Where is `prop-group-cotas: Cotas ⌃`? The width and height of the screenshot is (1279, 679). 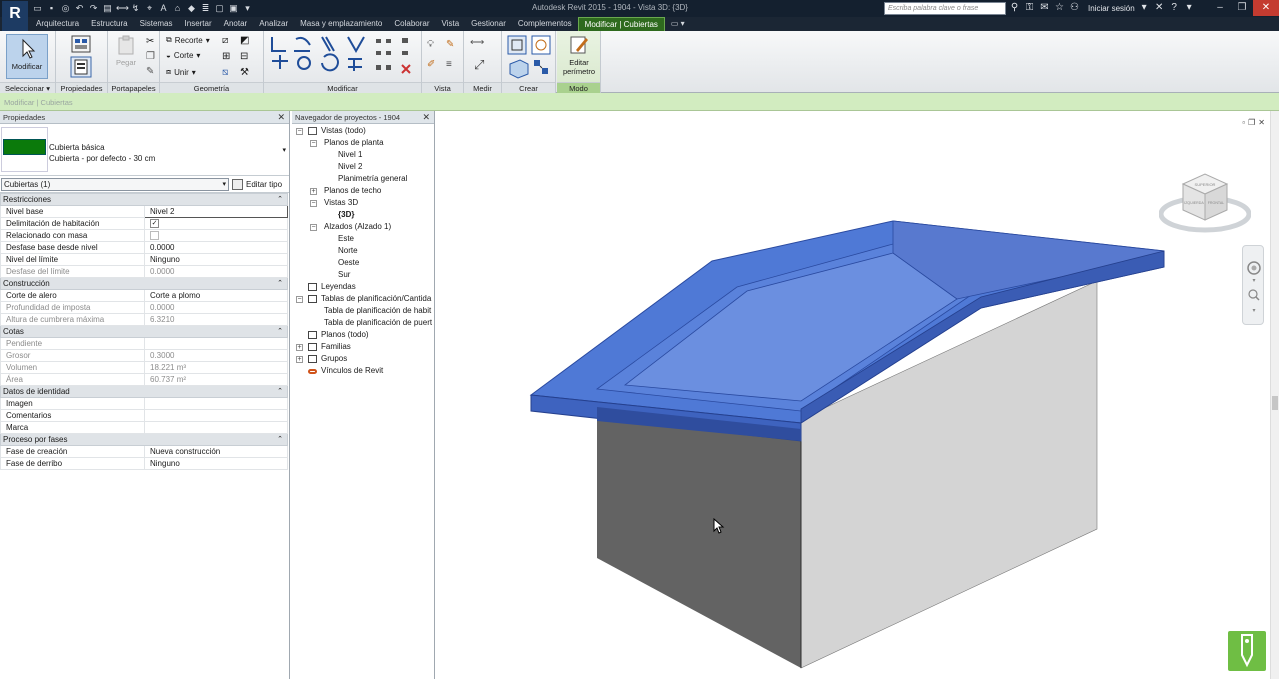
prop-group-cotas: Cotas ⌃ is located at coordinates (144, 331).